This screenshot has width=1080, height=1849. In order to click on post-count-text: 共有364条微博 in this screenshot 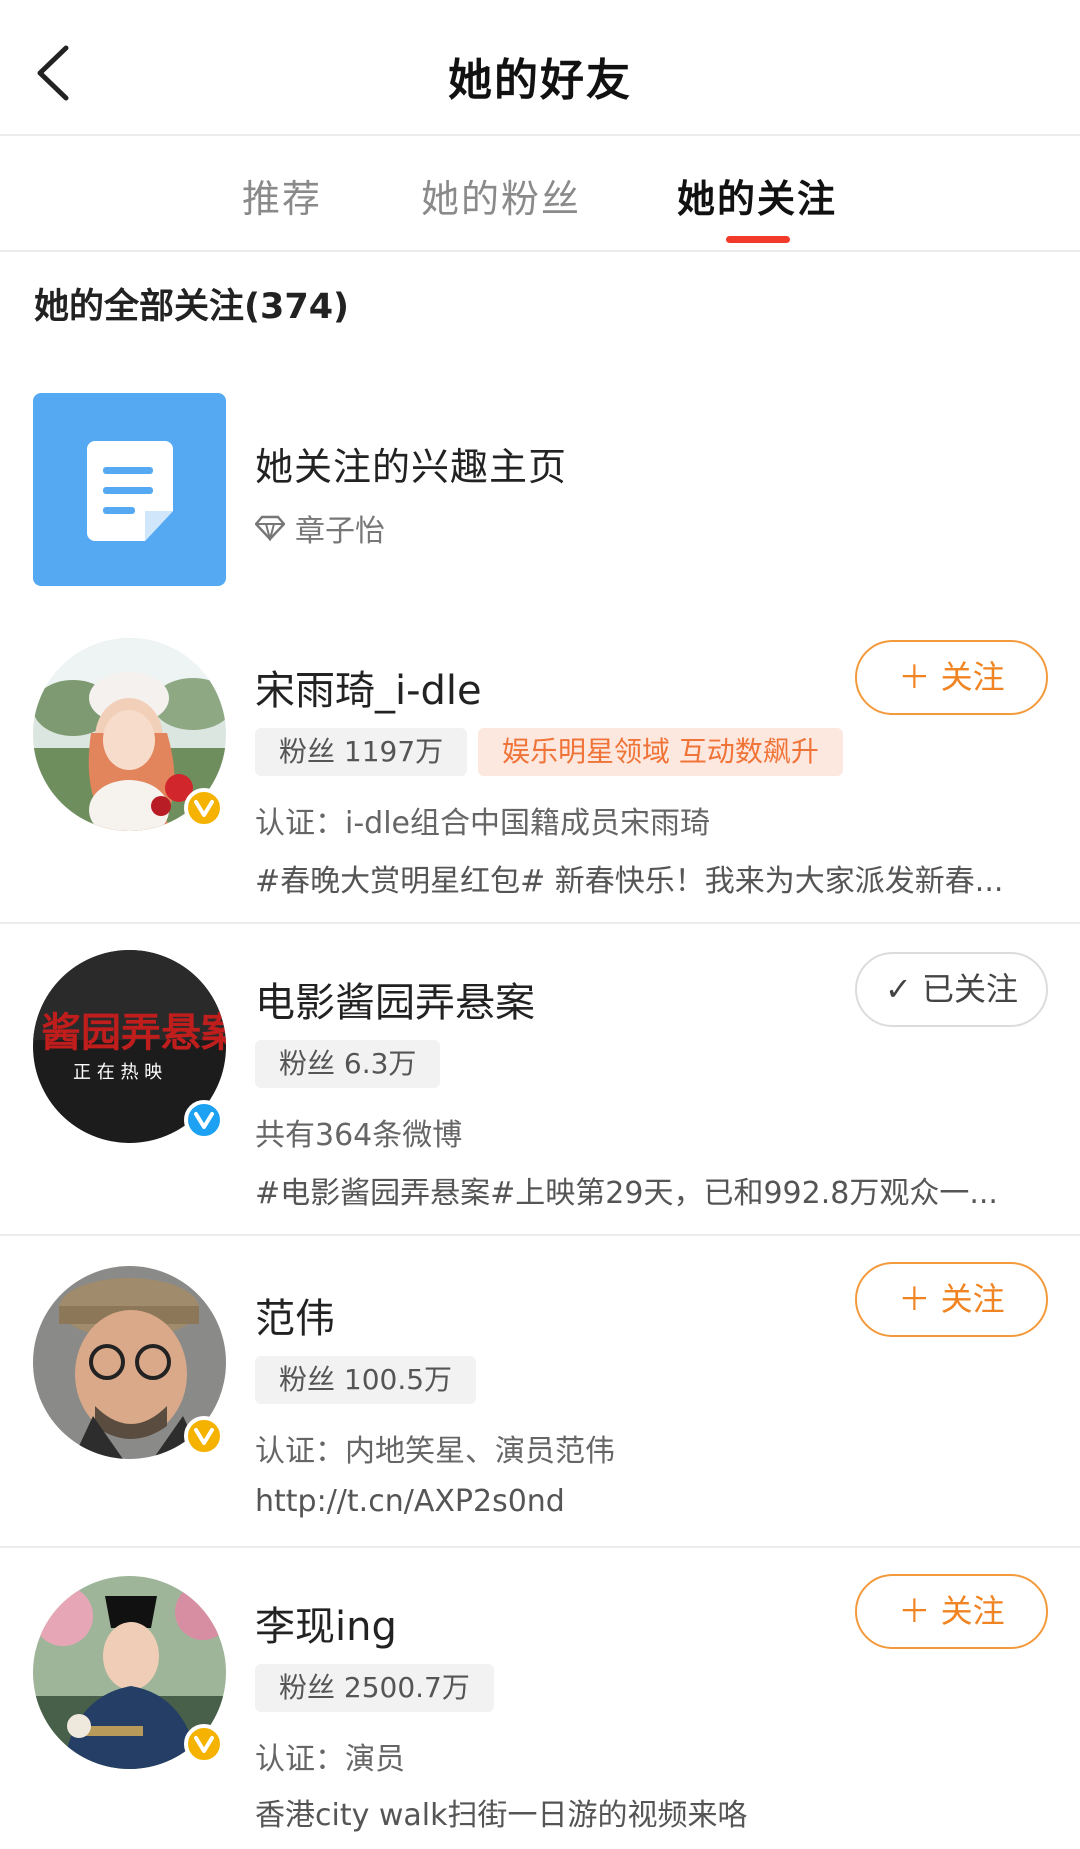, I will do `click(359, 1135)`.